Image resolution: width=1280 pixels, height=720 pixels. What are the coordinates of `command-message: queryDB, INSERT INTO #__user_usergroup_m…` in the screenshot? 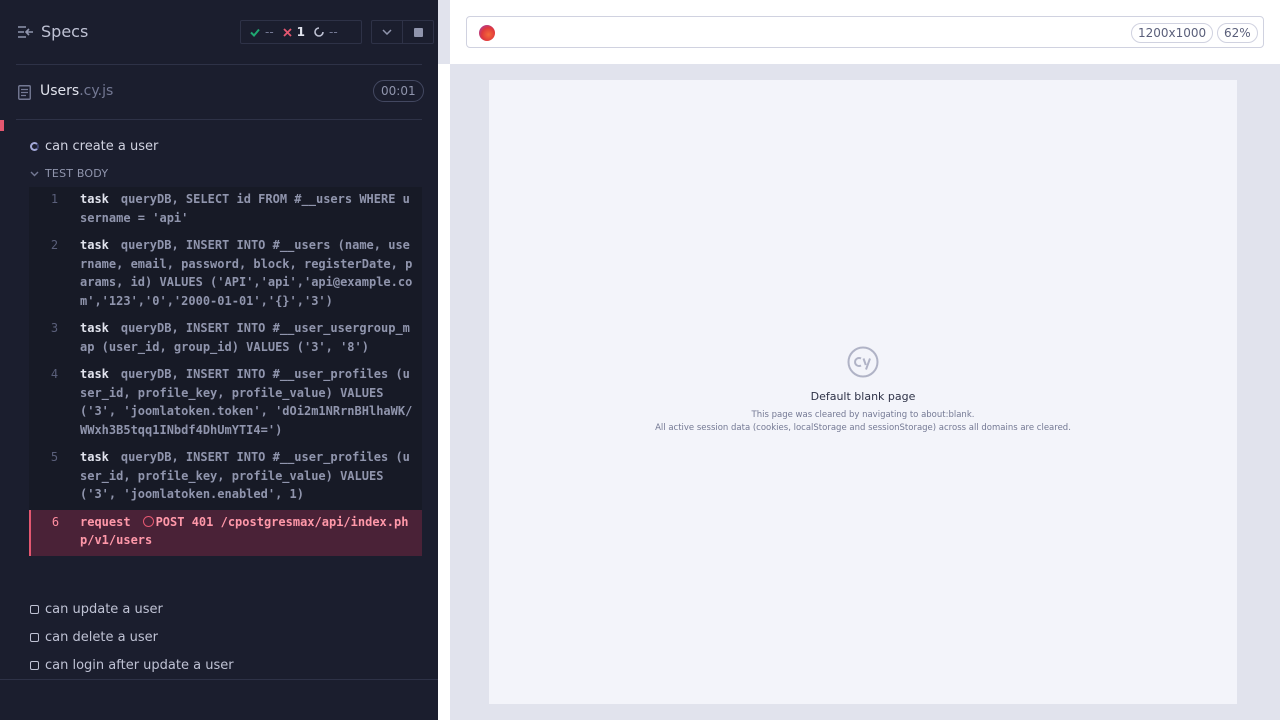 It's located at (245, 337).